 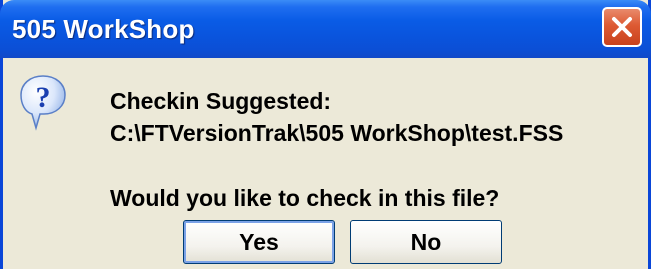 I want to click on yes-button: Yes, so click(x=259, y=242).